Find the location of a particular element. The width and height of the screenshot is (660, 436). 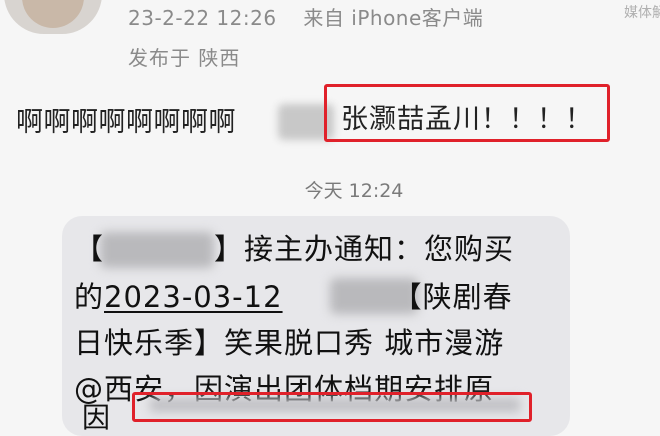

message-time-divider: 今天 12:24 is located at coordinates (330, 189).